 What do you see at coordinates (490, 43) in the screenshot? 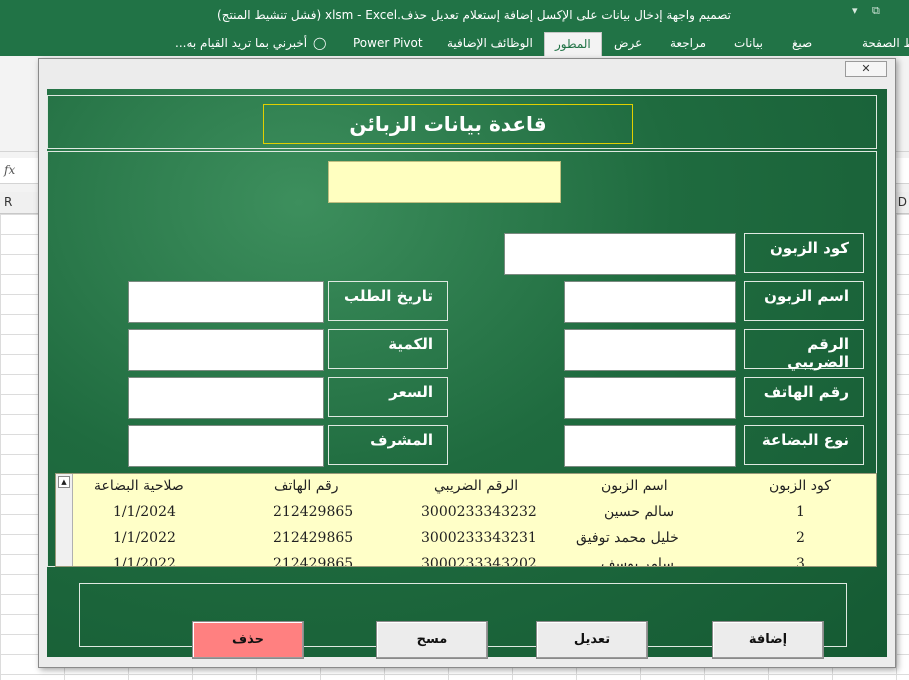
I see `tab-add-ins: الوظائف الإضافية` at bounding box center [490, 43].